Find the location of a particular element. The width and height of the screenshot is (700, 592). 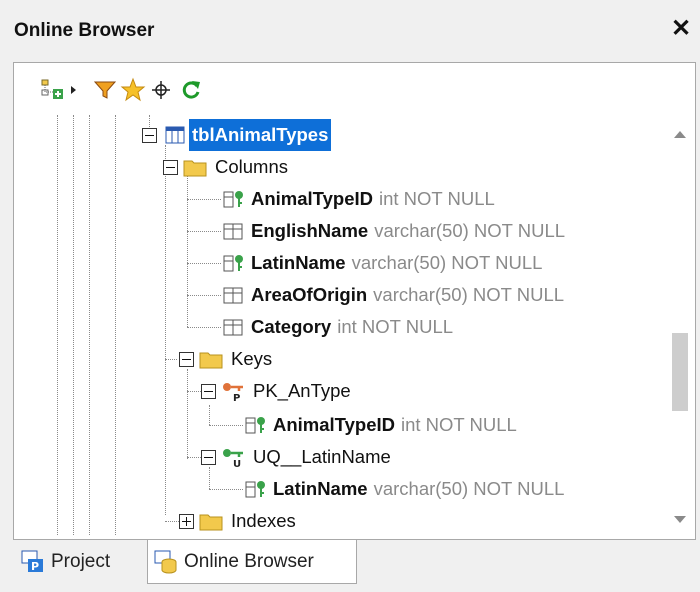

folder-label: Indexes is located at coordinates (263, 520).